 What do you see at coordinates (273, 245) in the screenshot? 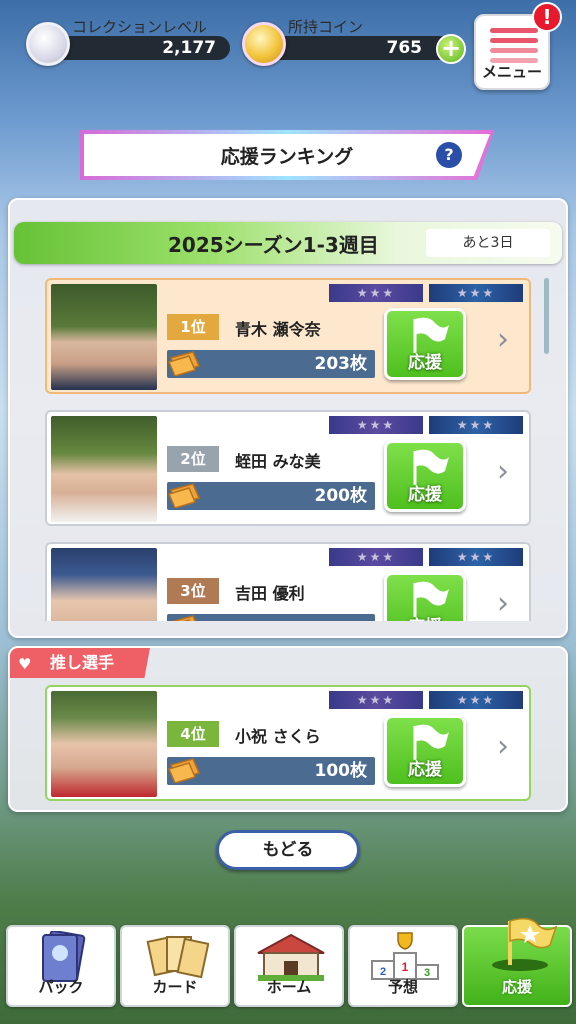
I see `season-label: 2025シーズン1-3週目` at bounding box center [273, 245].